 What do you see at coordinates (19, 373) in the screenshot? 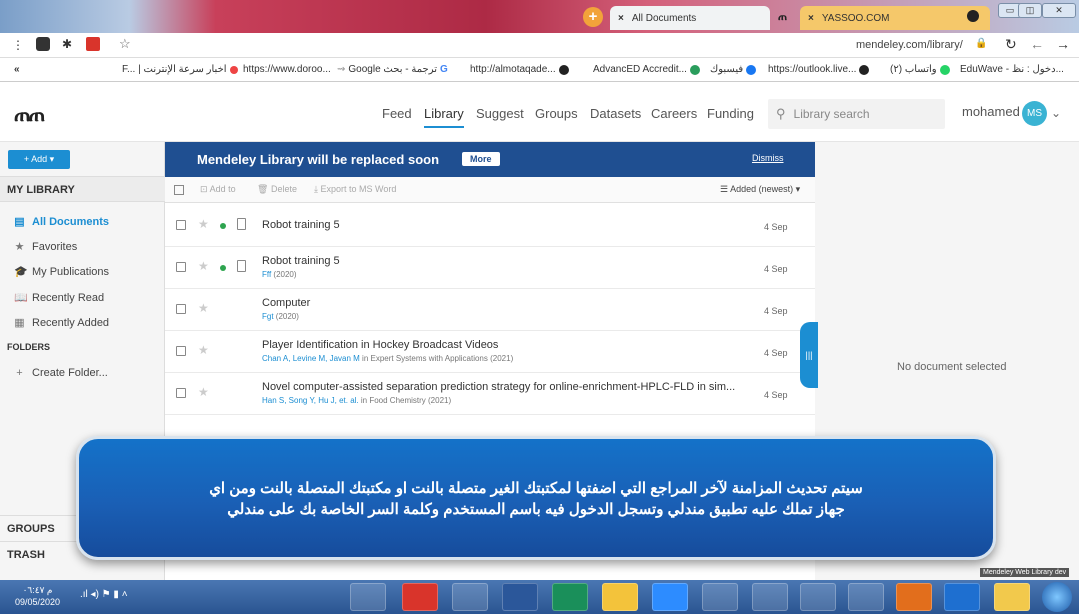
I see `plus-icon: +` at bounding box center [19, 373].